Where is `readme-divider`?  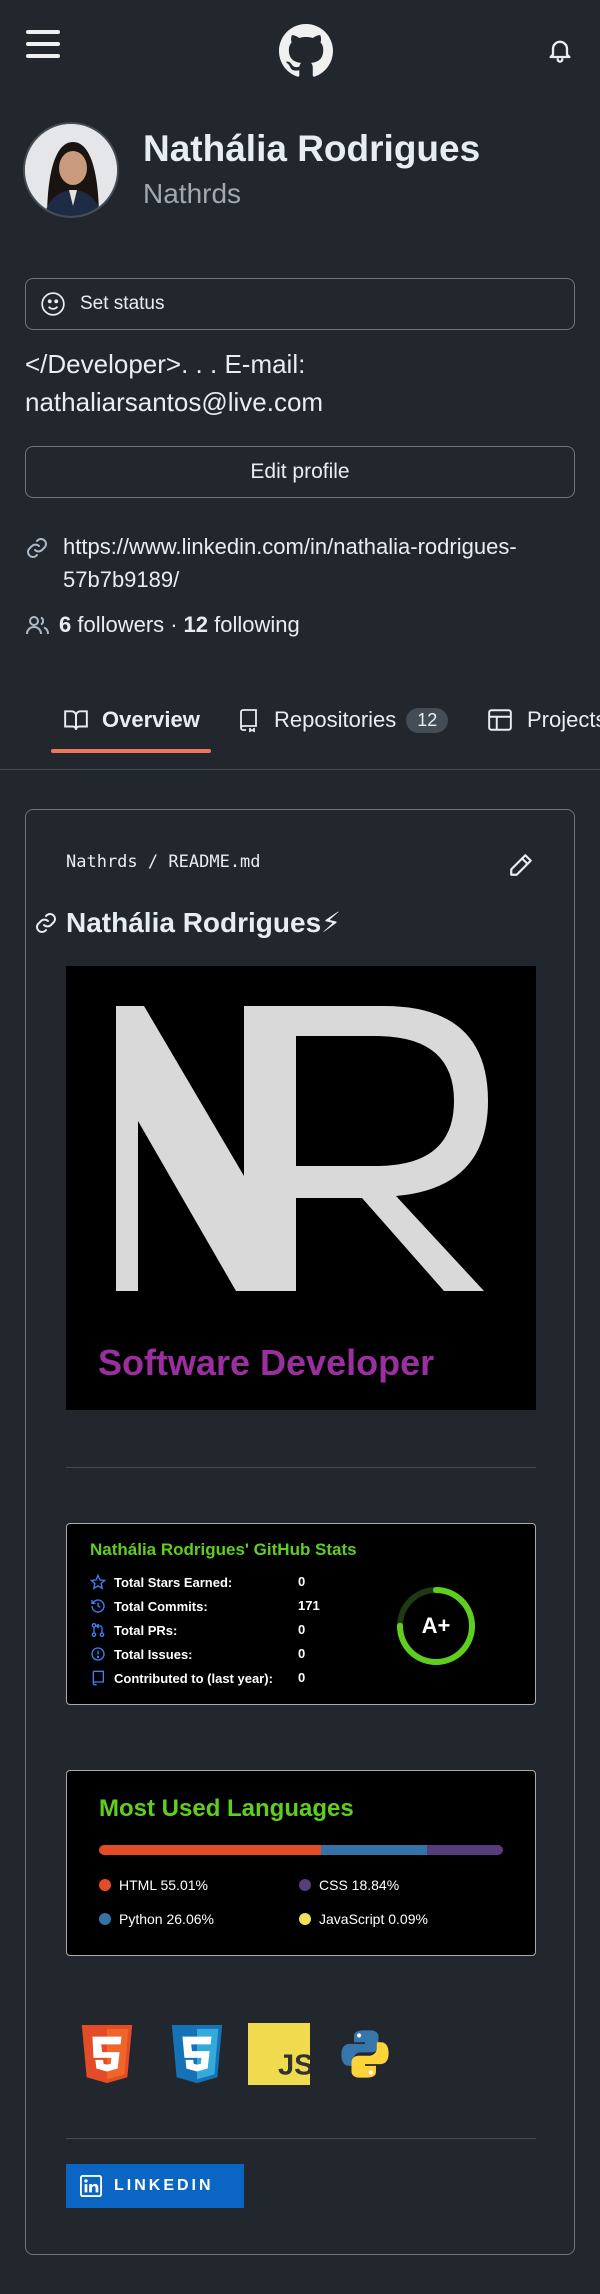 readme-divider is located at coordinates (301, 1467).